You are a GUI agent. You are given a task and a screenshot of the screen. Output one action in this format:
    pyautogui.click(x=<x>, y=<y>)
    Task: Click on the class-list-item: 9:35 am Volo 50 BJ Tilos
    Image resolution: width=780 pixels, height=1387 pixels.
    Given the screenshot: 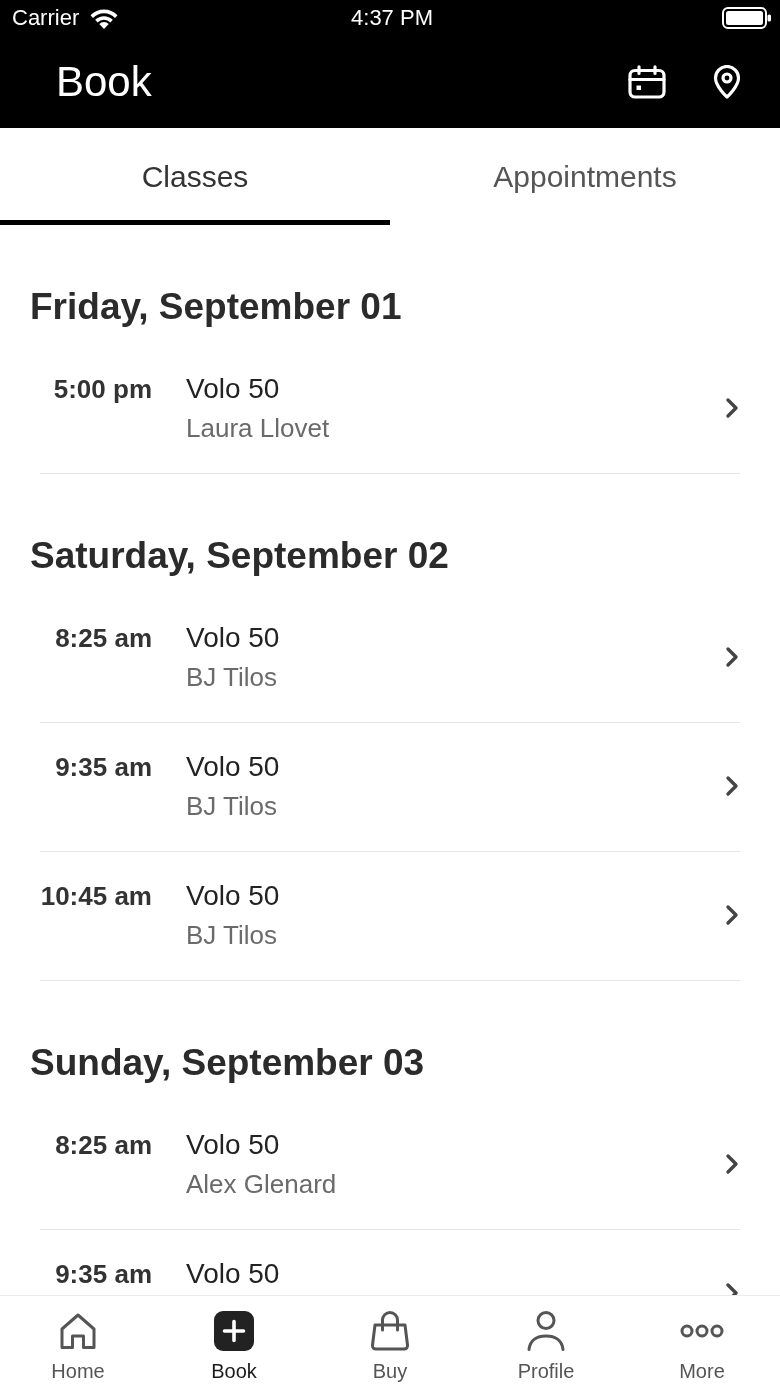 What is the action you would take?
    pyautogui.click(x=390, y=787)
    